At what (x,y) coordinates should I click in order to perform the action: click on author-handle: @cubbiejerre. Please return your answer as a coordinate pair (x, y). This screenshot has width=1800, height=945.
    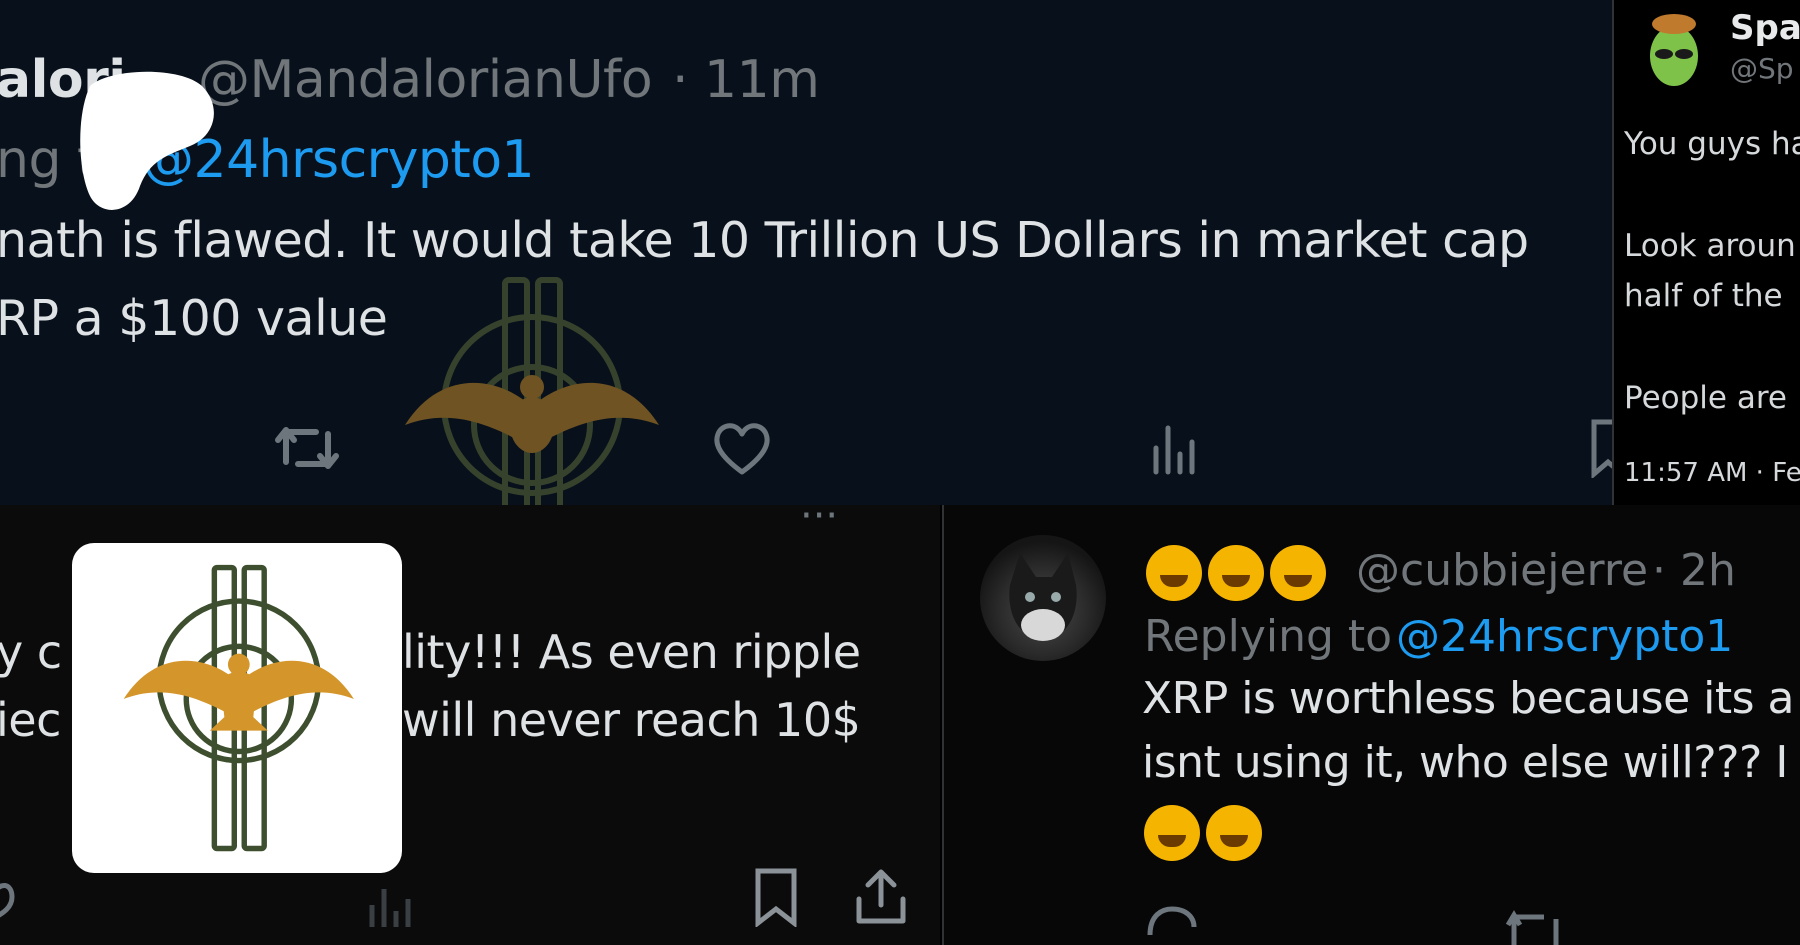
    Looking at the image, I should click on (1502, 570).